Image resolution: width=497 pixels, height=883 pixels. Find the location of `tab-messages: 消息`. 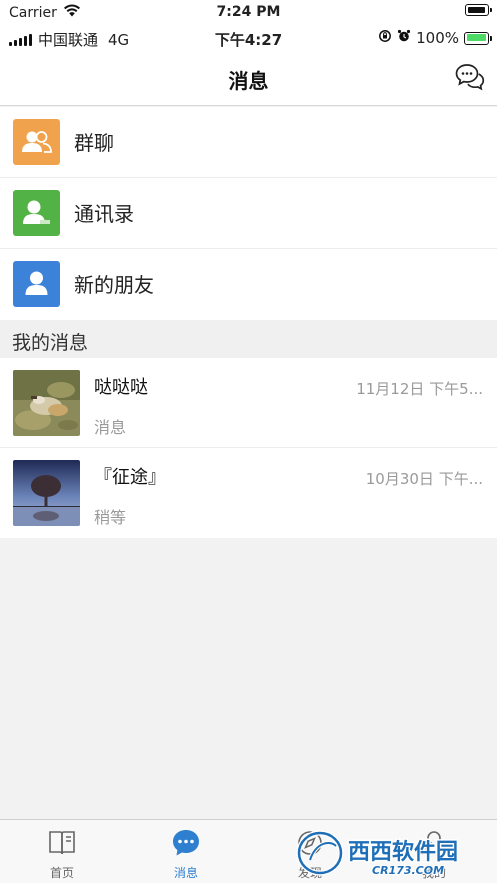

tab-messages: 消息 is located at coordinates (186, 851).